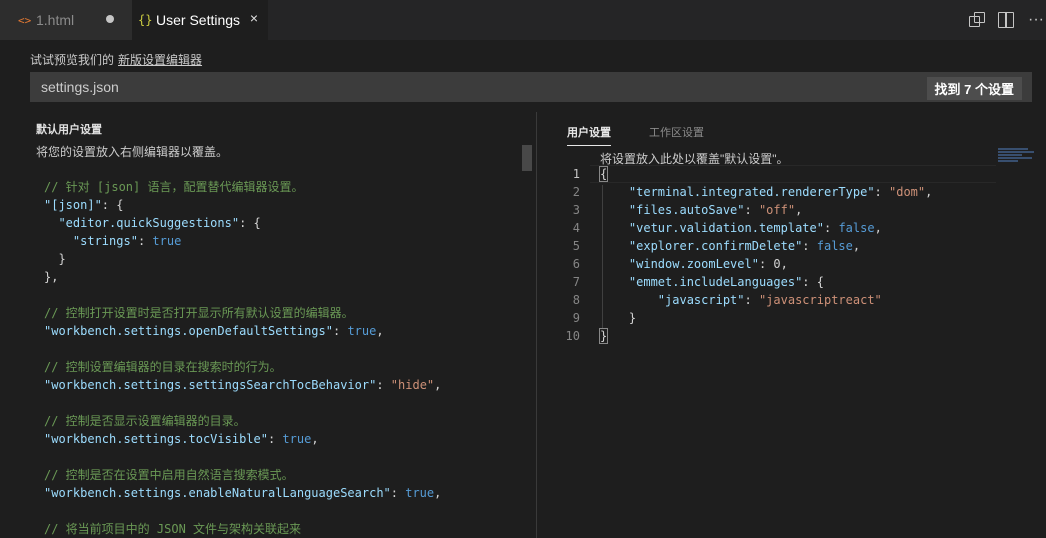  What do you see at coordinates (834, 246) in the screenshot?
I see `code-token: false` at bounding box center [834, 246].